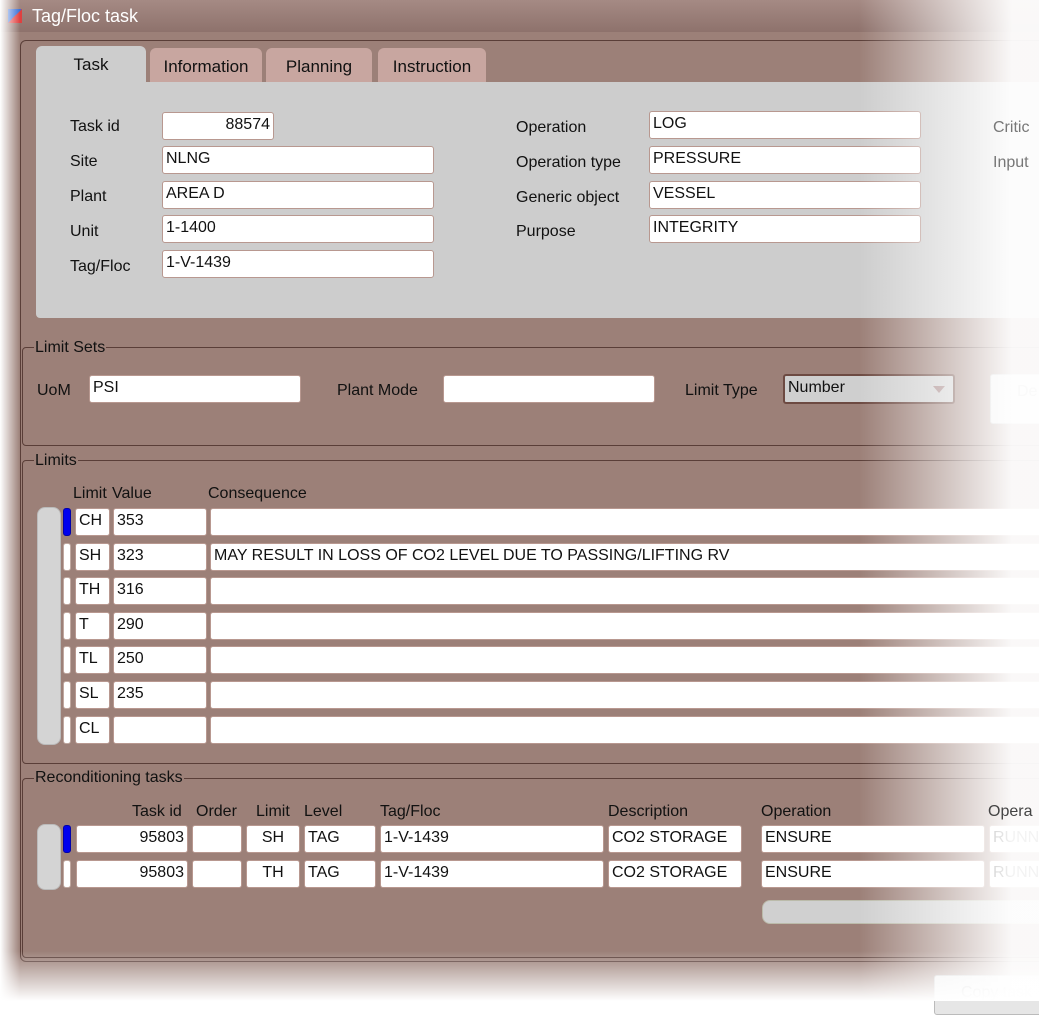 Image resolution: width=1039 pixels, height=1015 pixels. Describe the element at coordinates (160, 660) in the screenshot. I see `value-cell: 250` at that location.